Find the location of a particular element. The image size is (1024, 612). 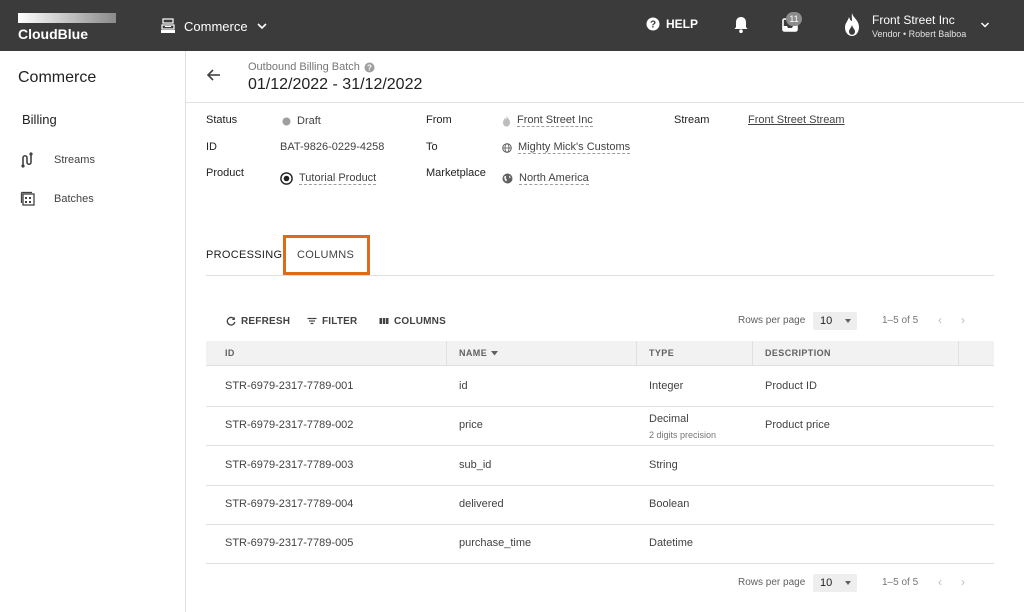

refresh-button: REFRESH is located at coordinates (258, 321).